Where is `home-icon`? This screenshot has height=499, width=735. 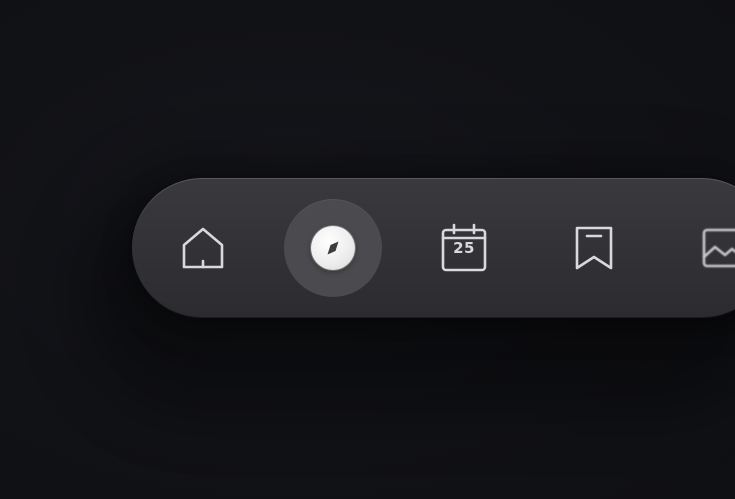 home-icon is located at coordinates (203, 248).